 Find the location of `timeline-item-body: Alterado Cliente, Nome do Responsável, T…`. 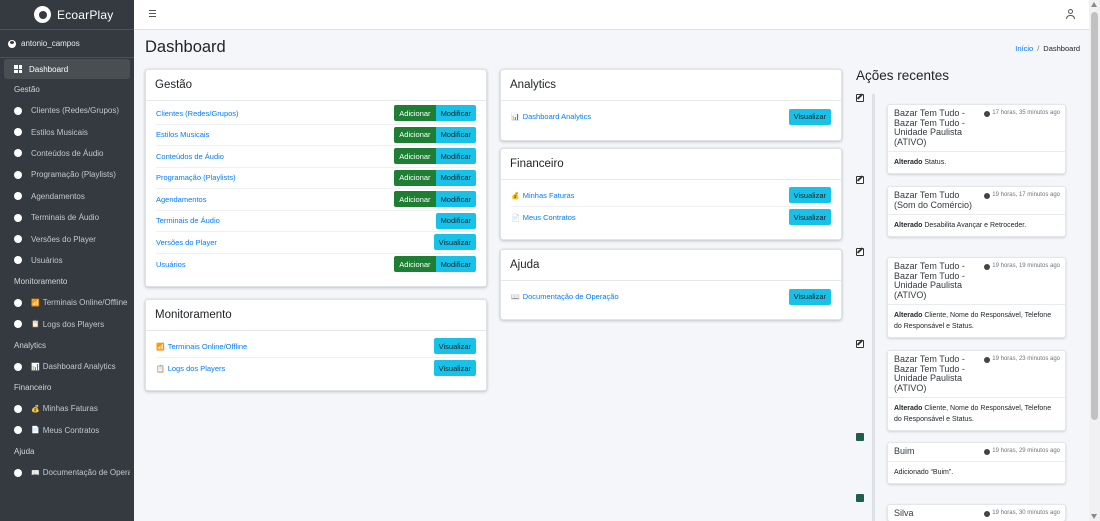

timeline-item-body: Alterado Cliente, Nome do Responsável, T… is located at coordinates (973, 321).